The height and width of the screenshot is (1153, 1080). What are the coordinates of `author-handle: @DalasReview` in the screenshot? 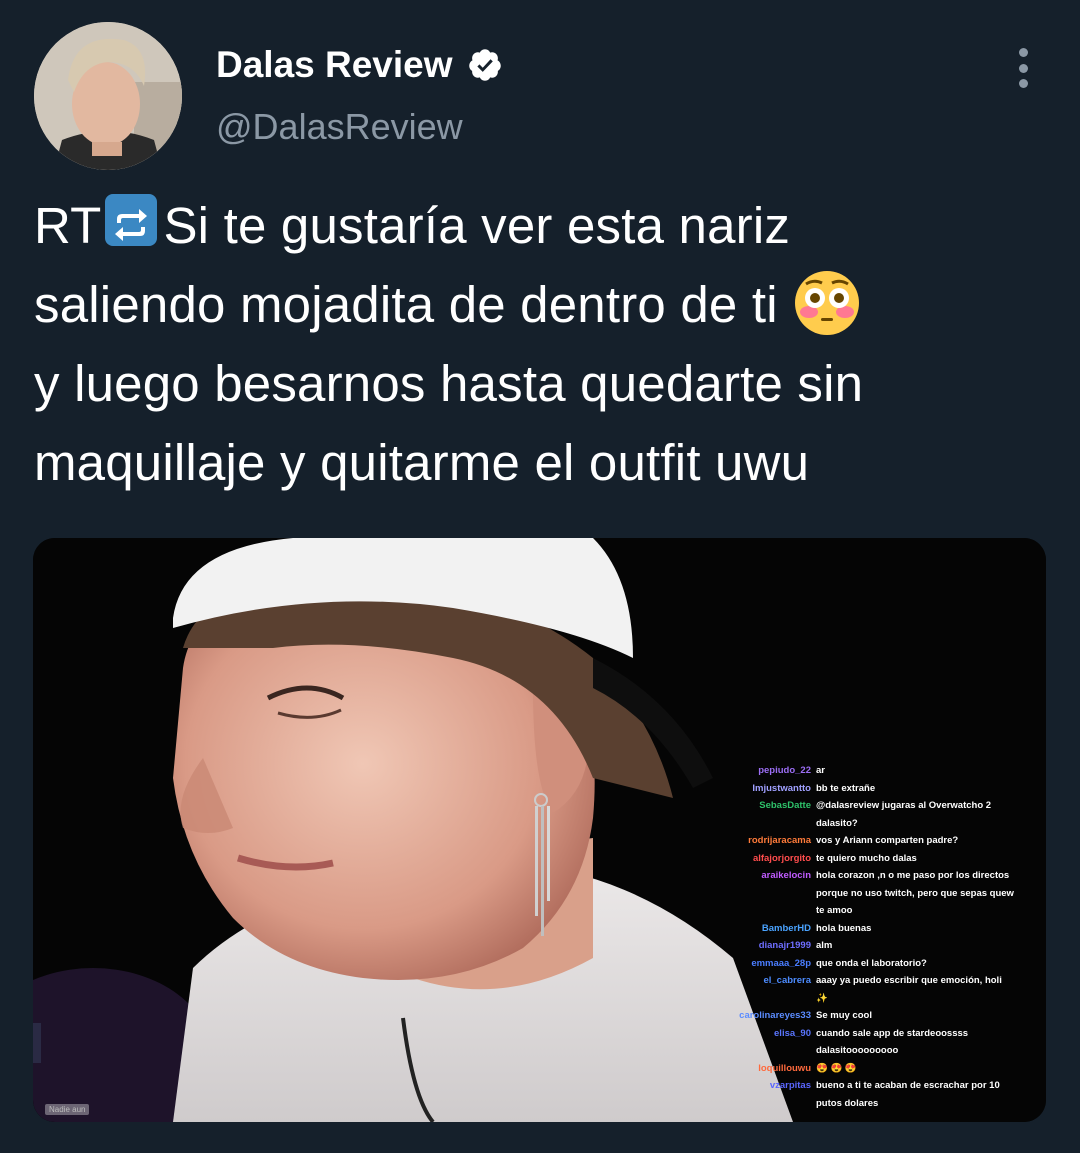 It's located at (339, 127).